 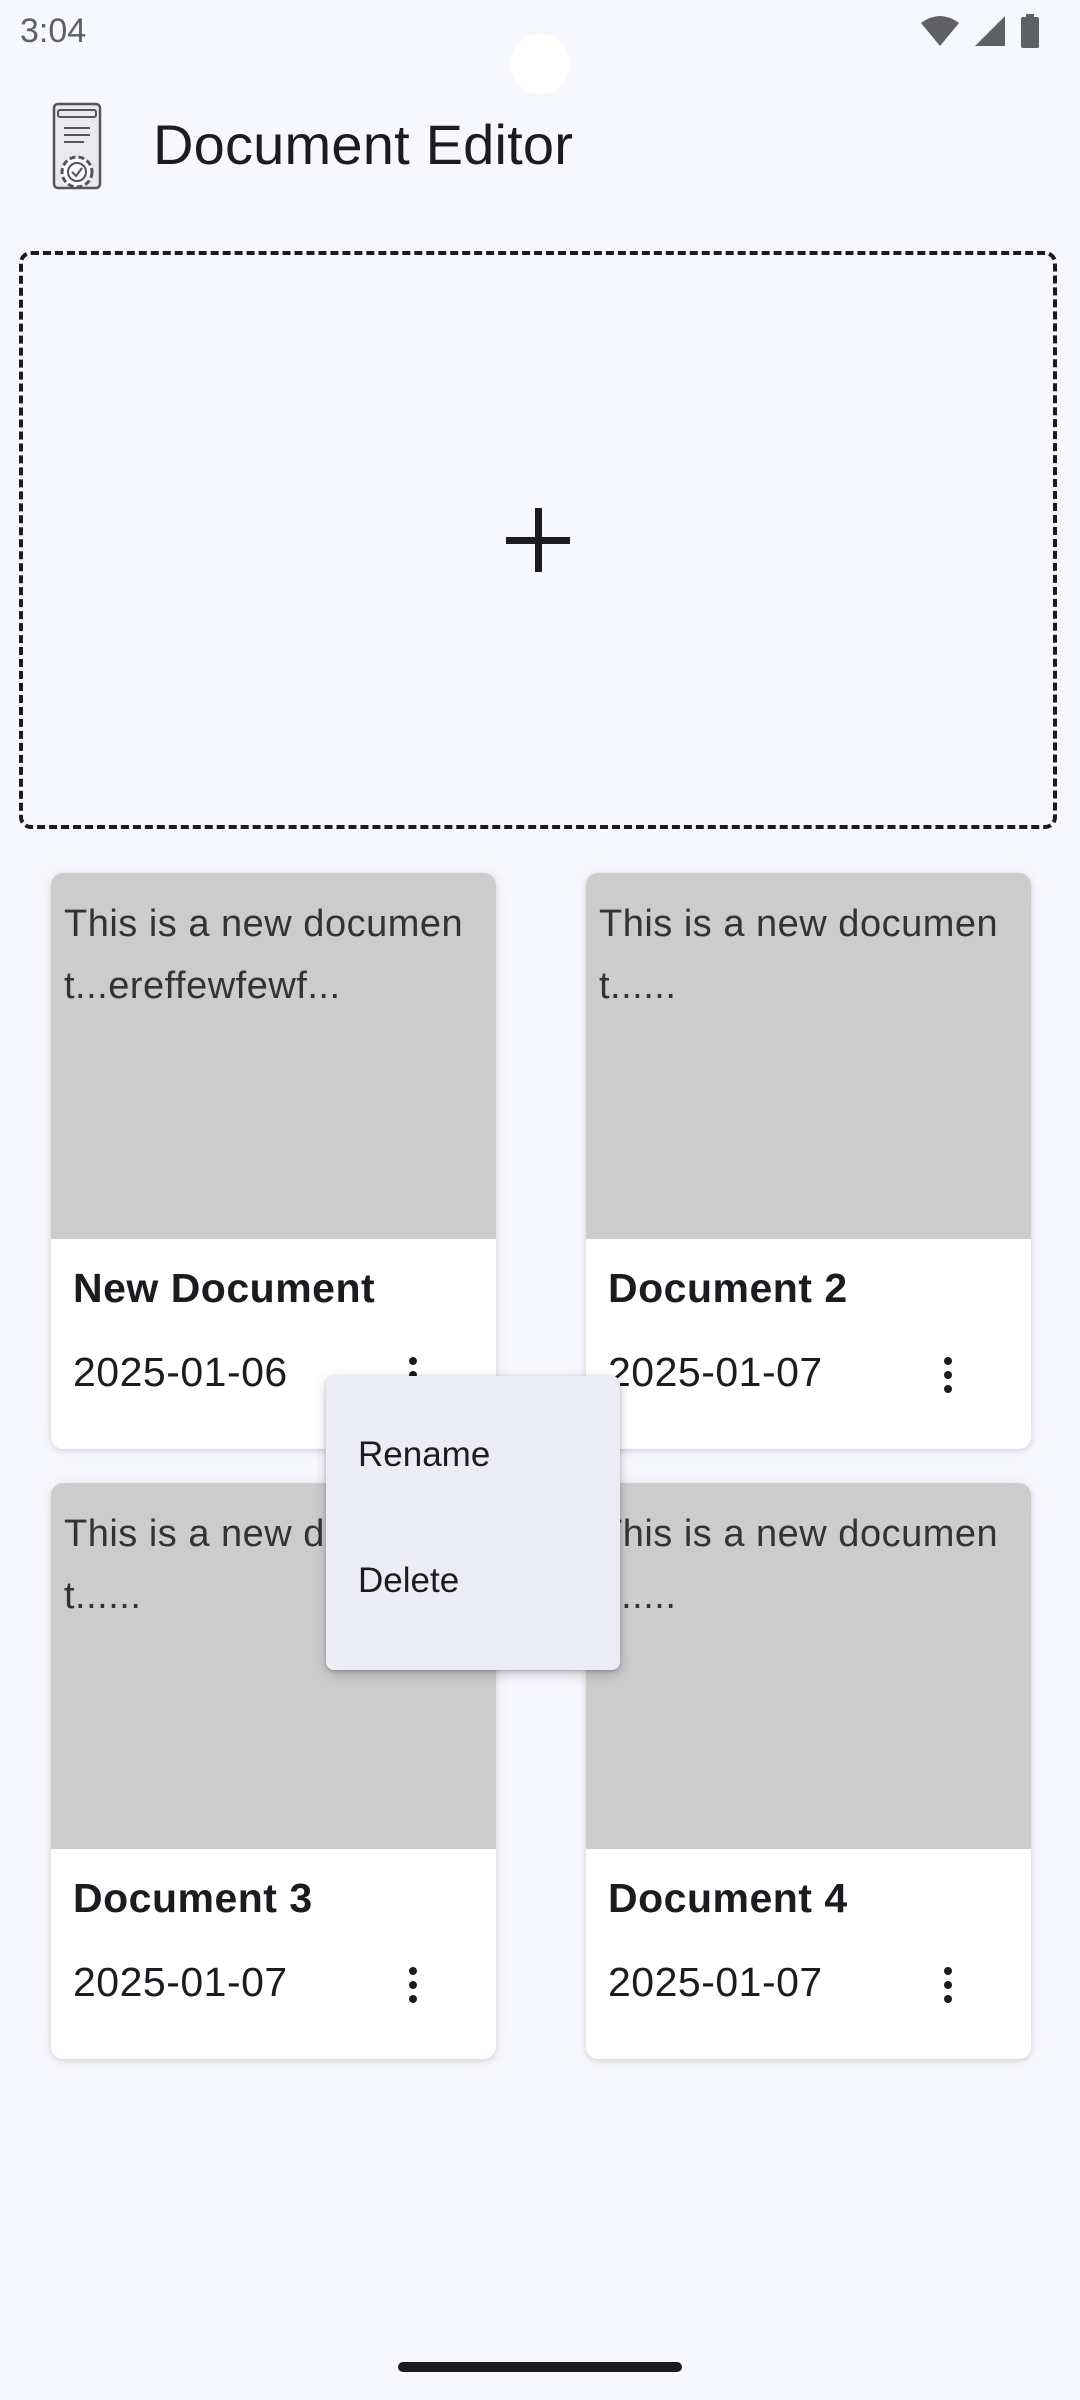 What do you see at coordinates (180, 1372) in the screenshot?
I see `document-date: 2025-01-06` at bounding box center [180, 1372].